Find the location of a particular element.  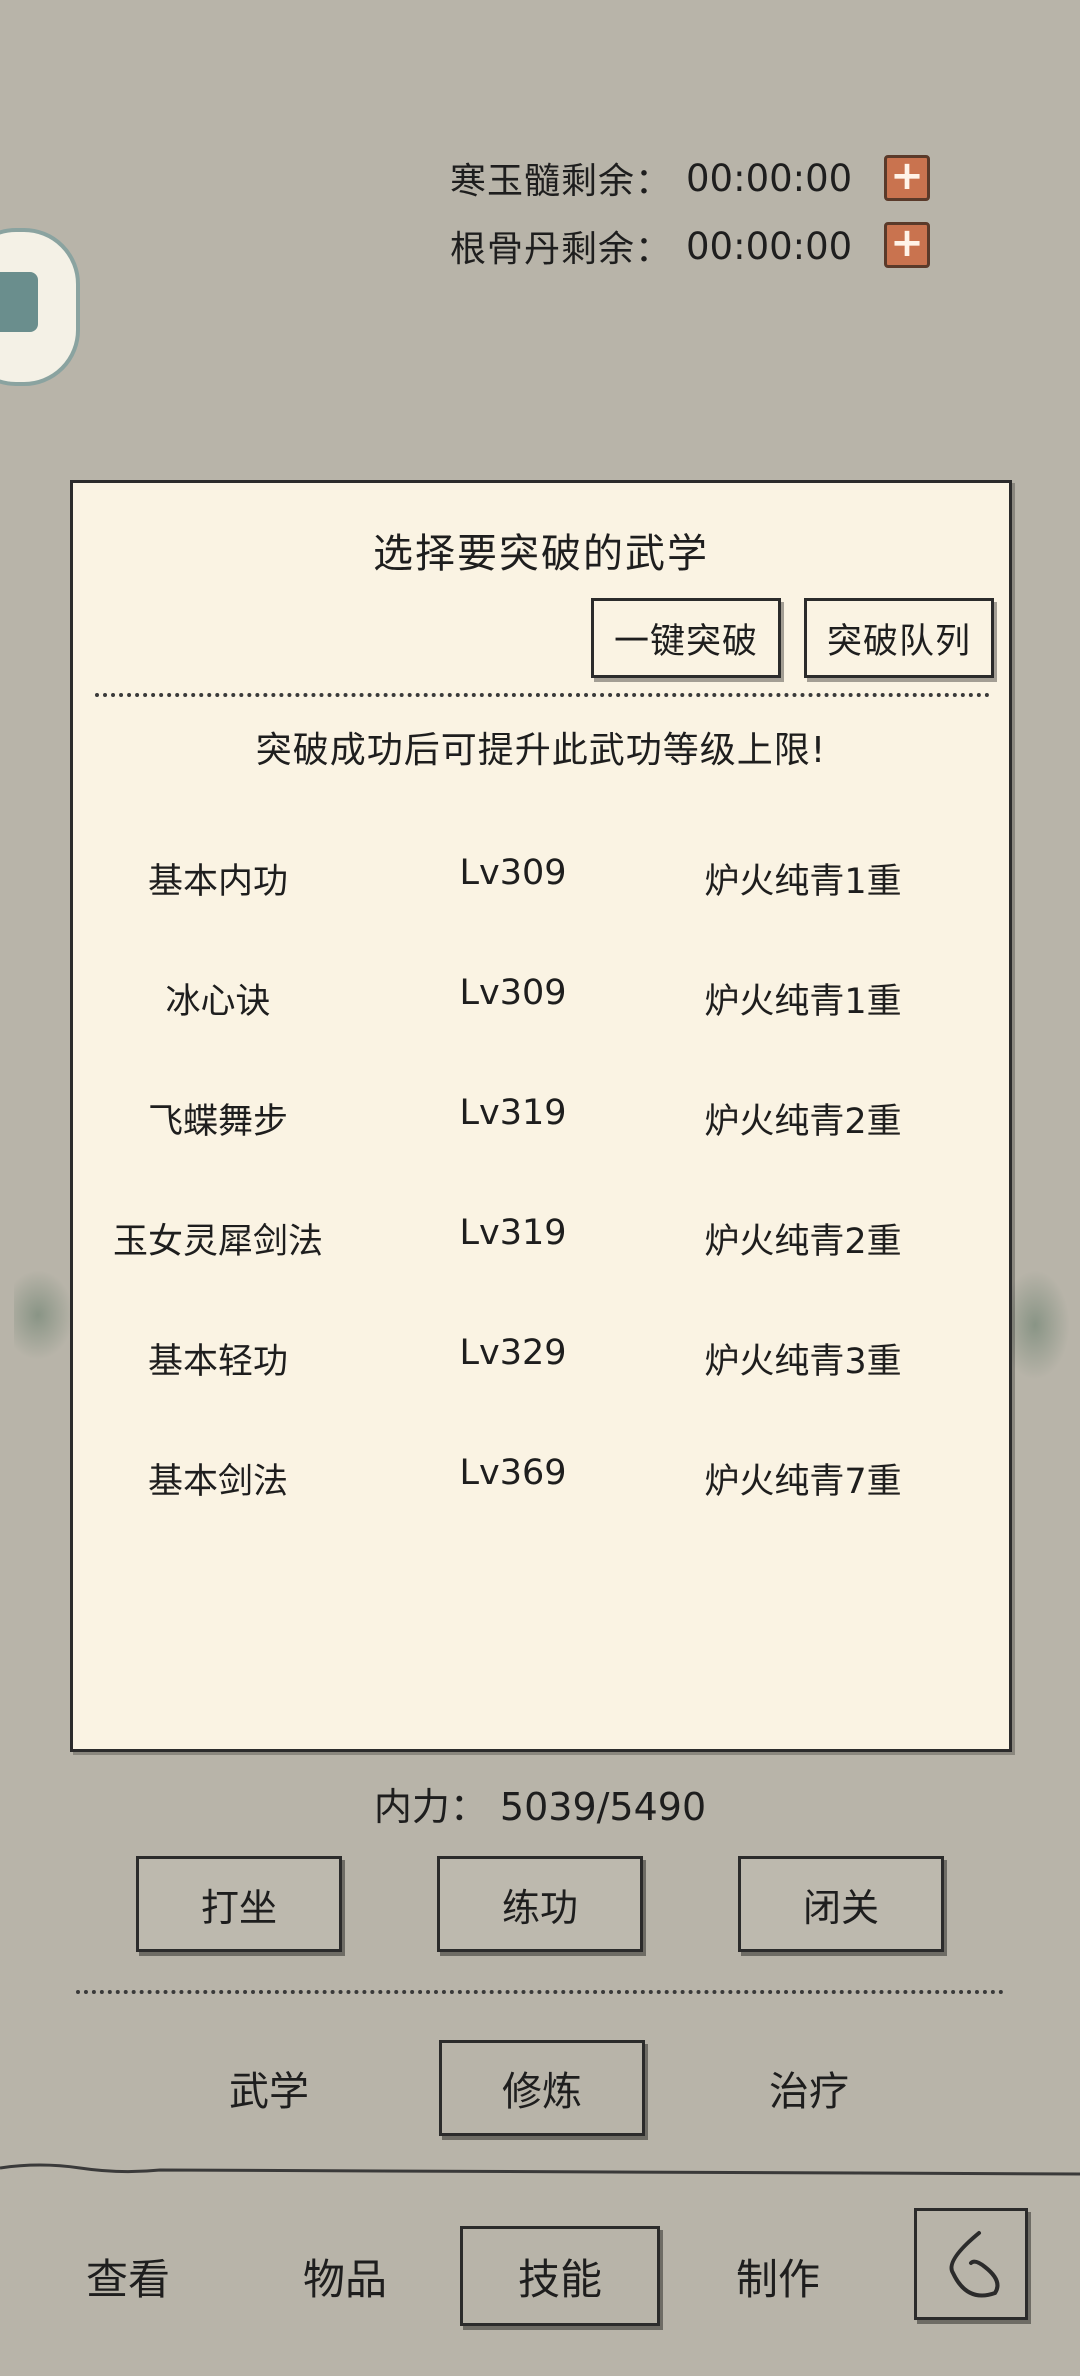

skill-name: 基本剑法 is located at coordinates (217, 1482).